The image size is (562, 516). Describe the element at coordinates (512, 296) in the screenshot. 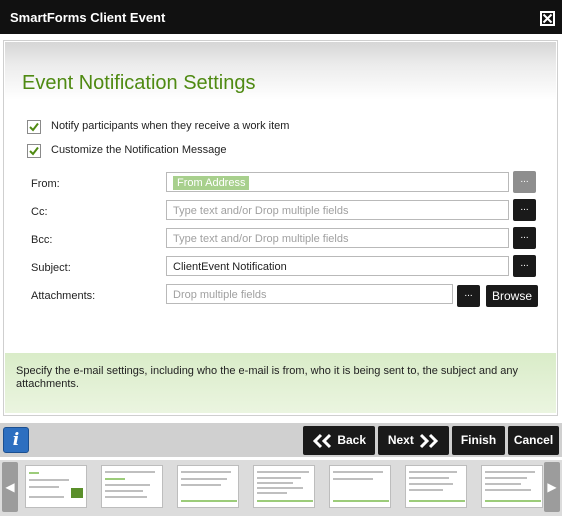

I see `browse-button: Browse` at that location.